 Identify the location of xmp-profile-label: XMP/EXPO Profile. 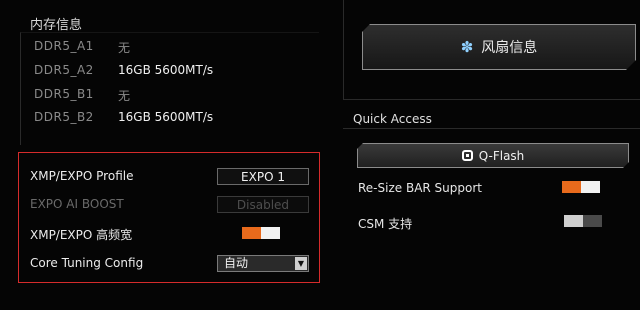
(82, 176).